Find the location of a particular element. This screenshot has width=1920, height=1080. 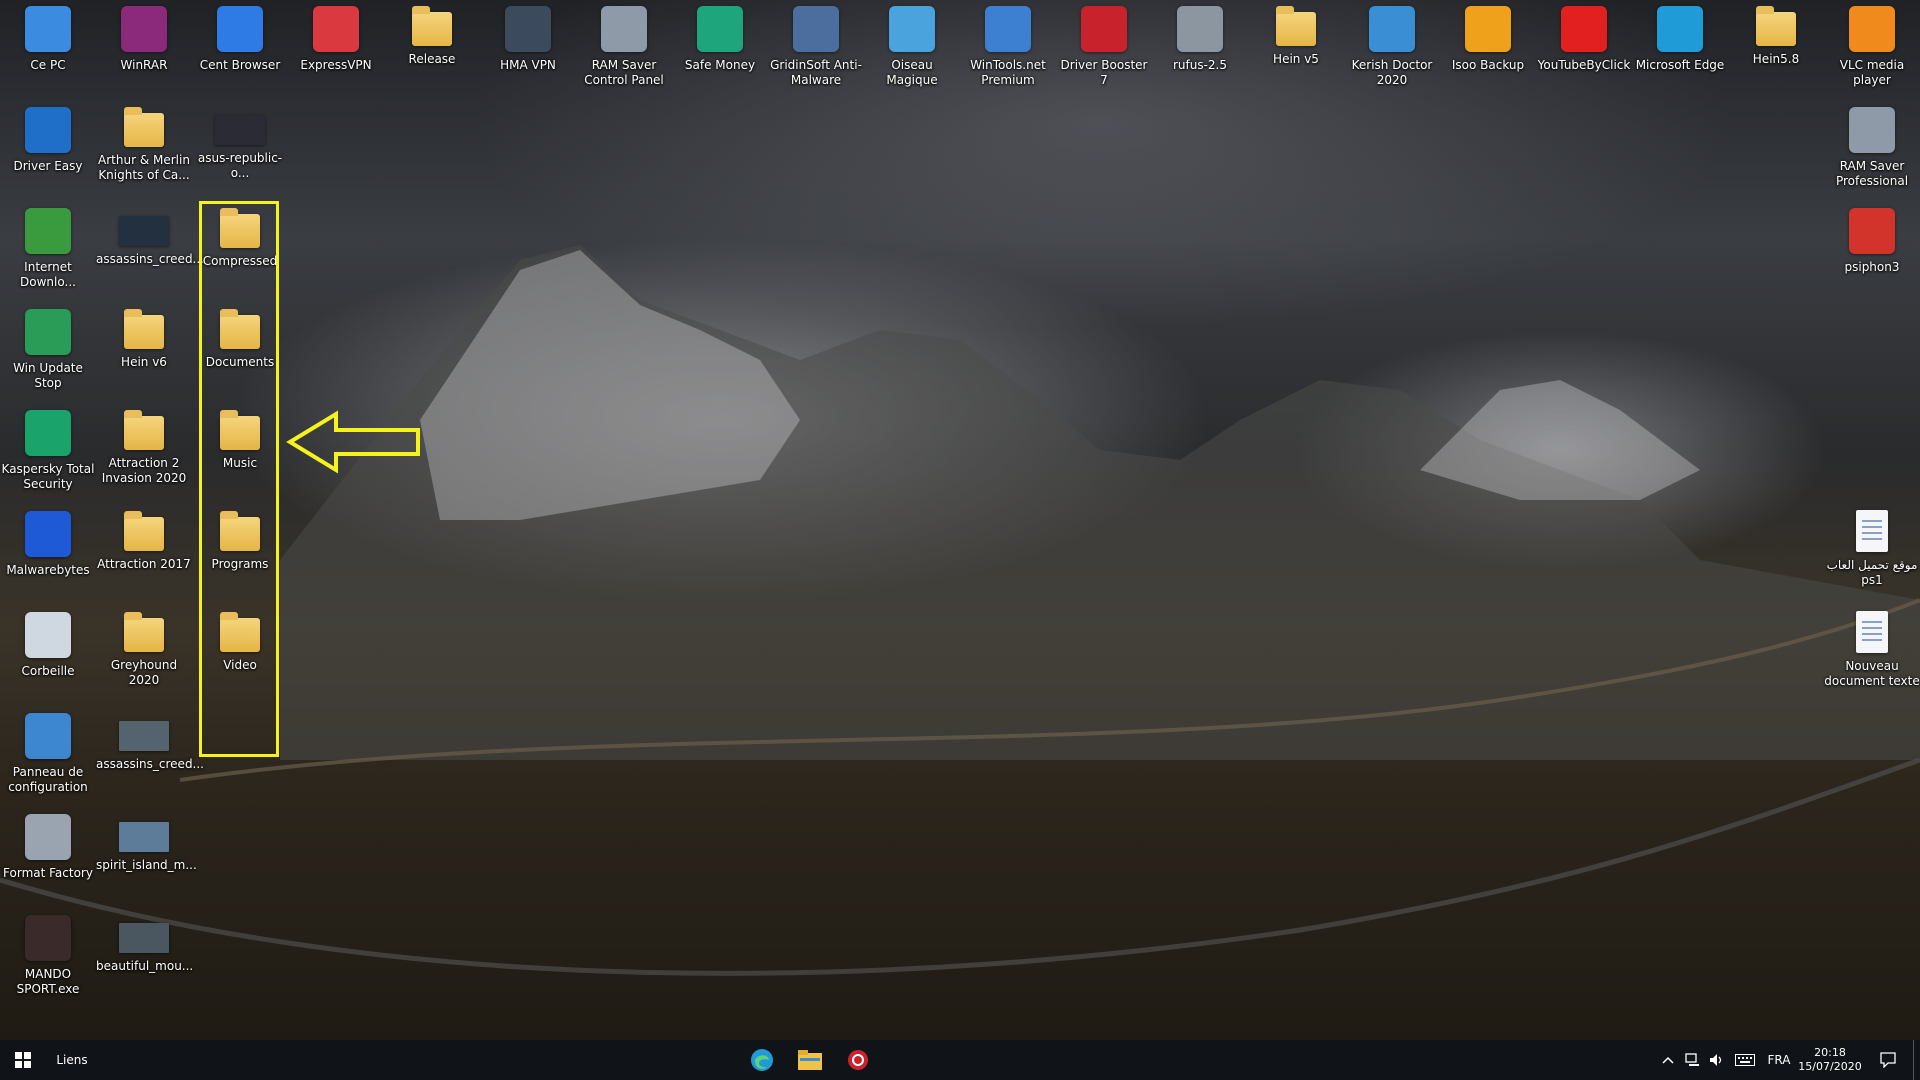

desktop-icon-driver-booster-7: Driver Booster 7 is located at coordinates (1104, 56).